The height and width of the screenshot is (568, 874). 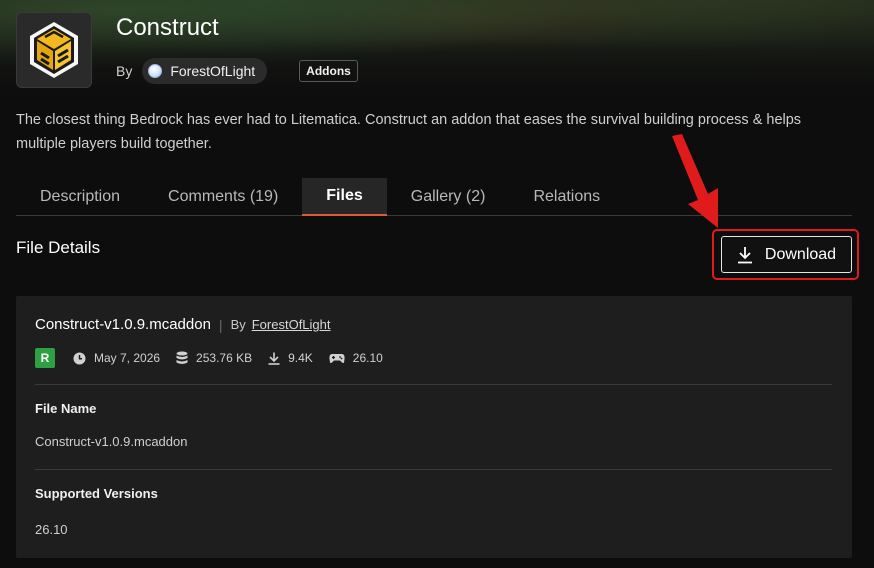 What do you see at coordinates (79, 358) in the screenshot?
I see `clock-icon` at bounding box center [79, 358].